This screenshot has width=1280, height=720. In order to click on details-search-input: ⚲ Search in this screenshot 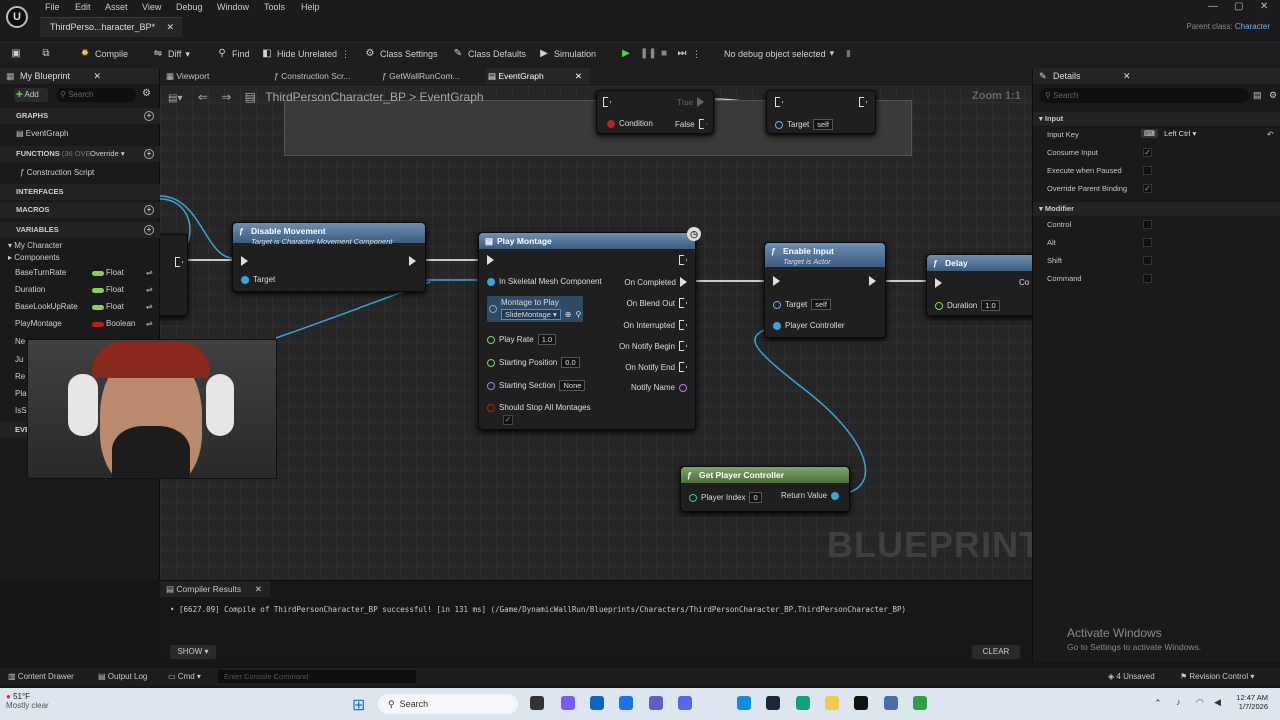, I will do `click(1144, 95)`.